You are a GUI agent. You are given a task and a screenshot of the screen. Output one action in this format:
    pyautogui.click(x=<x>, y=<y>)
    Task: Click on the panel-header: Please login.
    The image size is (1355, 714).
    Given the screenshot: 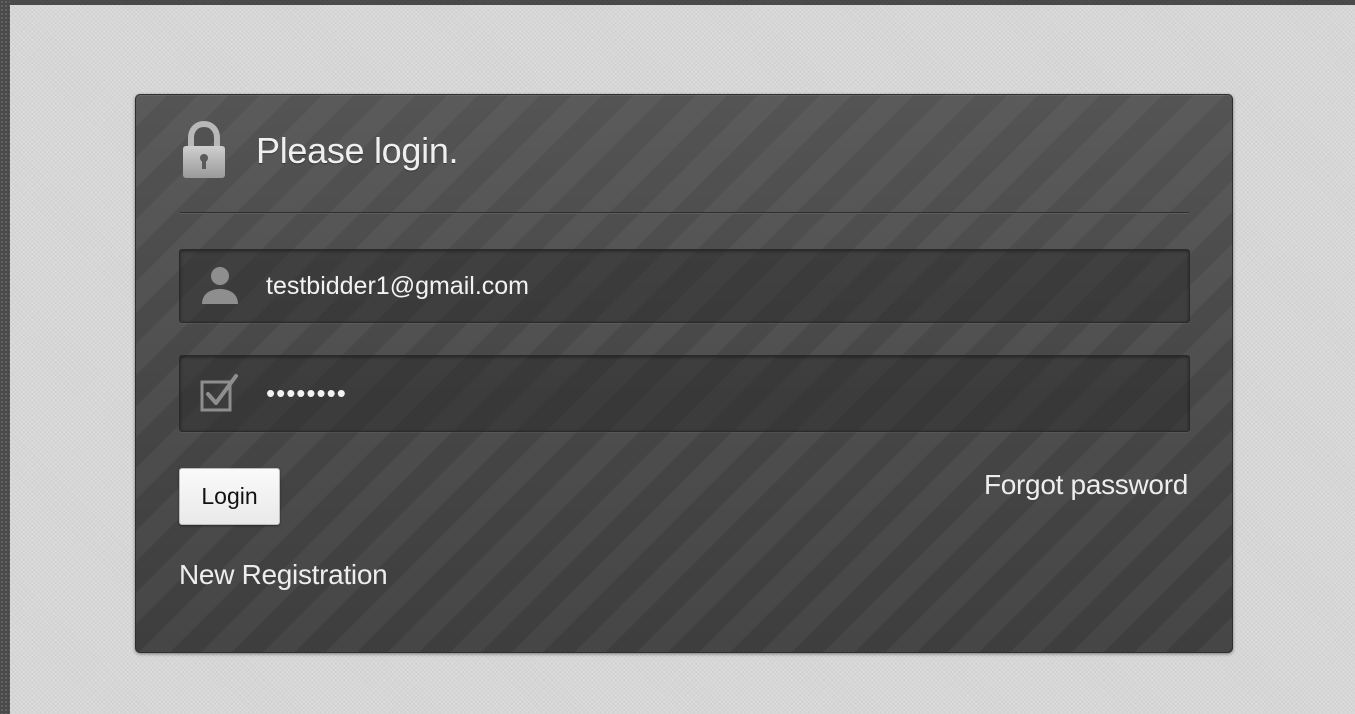 What is the action you would take?
    pyautogui.click(x=319, y=151)
    